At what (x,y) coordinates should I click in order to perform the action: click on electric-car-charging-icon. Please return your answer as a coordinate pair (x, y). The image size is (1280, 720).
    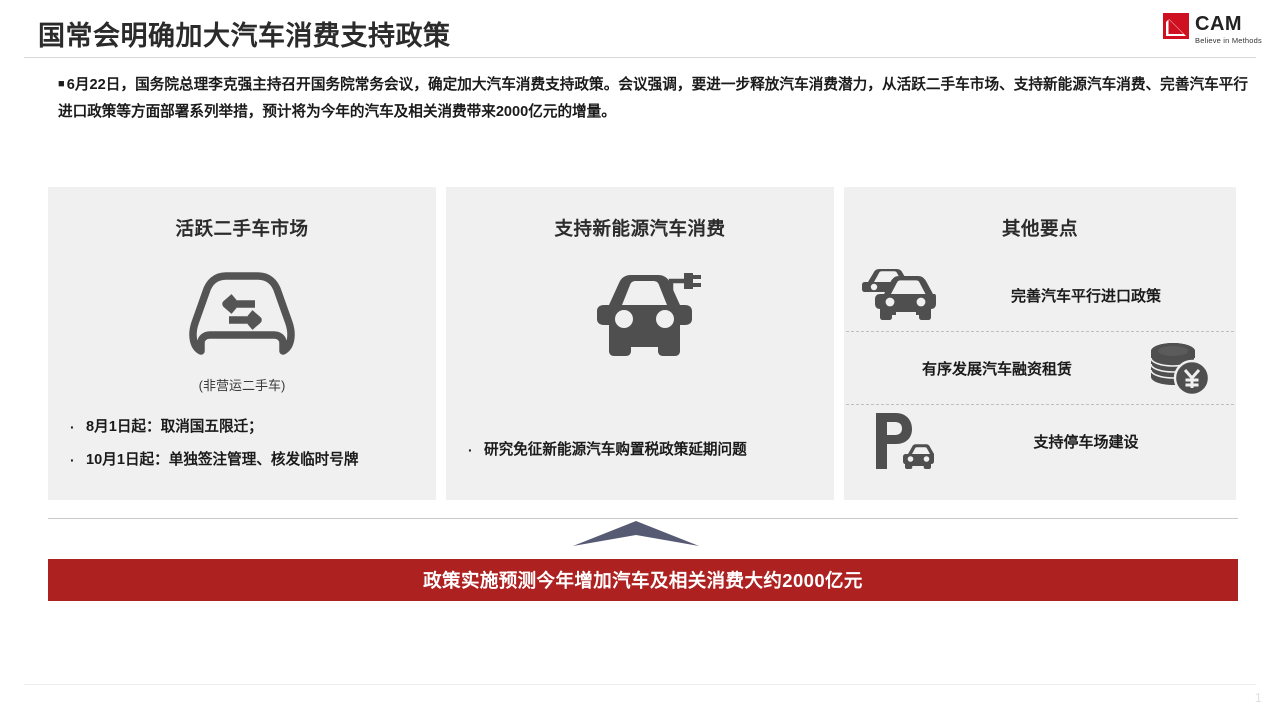
    Looking at the image, I should click on (640, 314).